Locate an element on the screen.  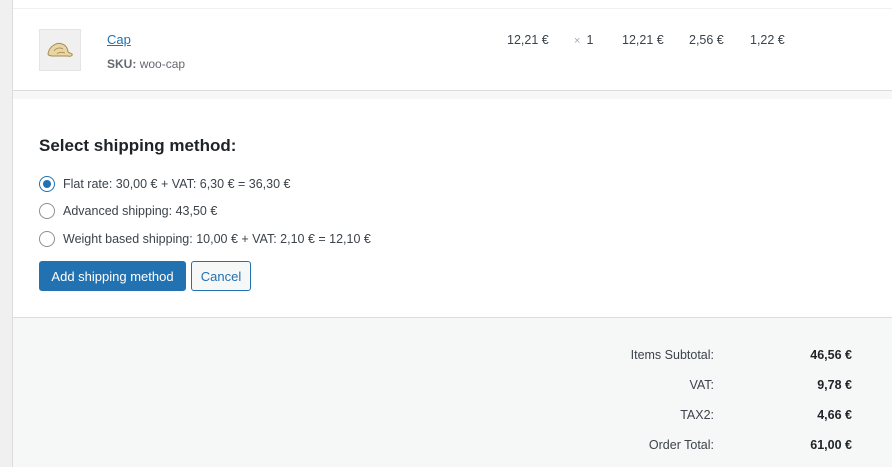
totals-value-tax2: 4,66 € is located at coordinates (834, 415).